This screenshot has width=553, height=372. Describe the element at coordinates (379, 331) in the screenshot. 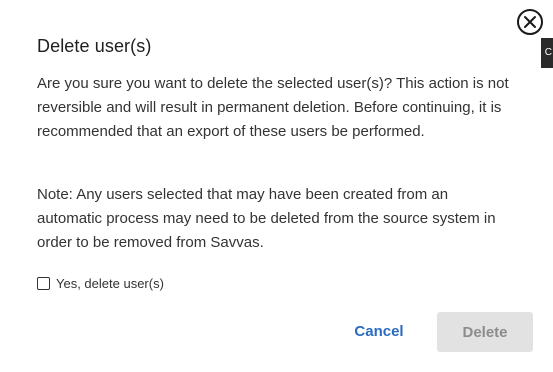

I see `cancel-button: Cancel` at that location.